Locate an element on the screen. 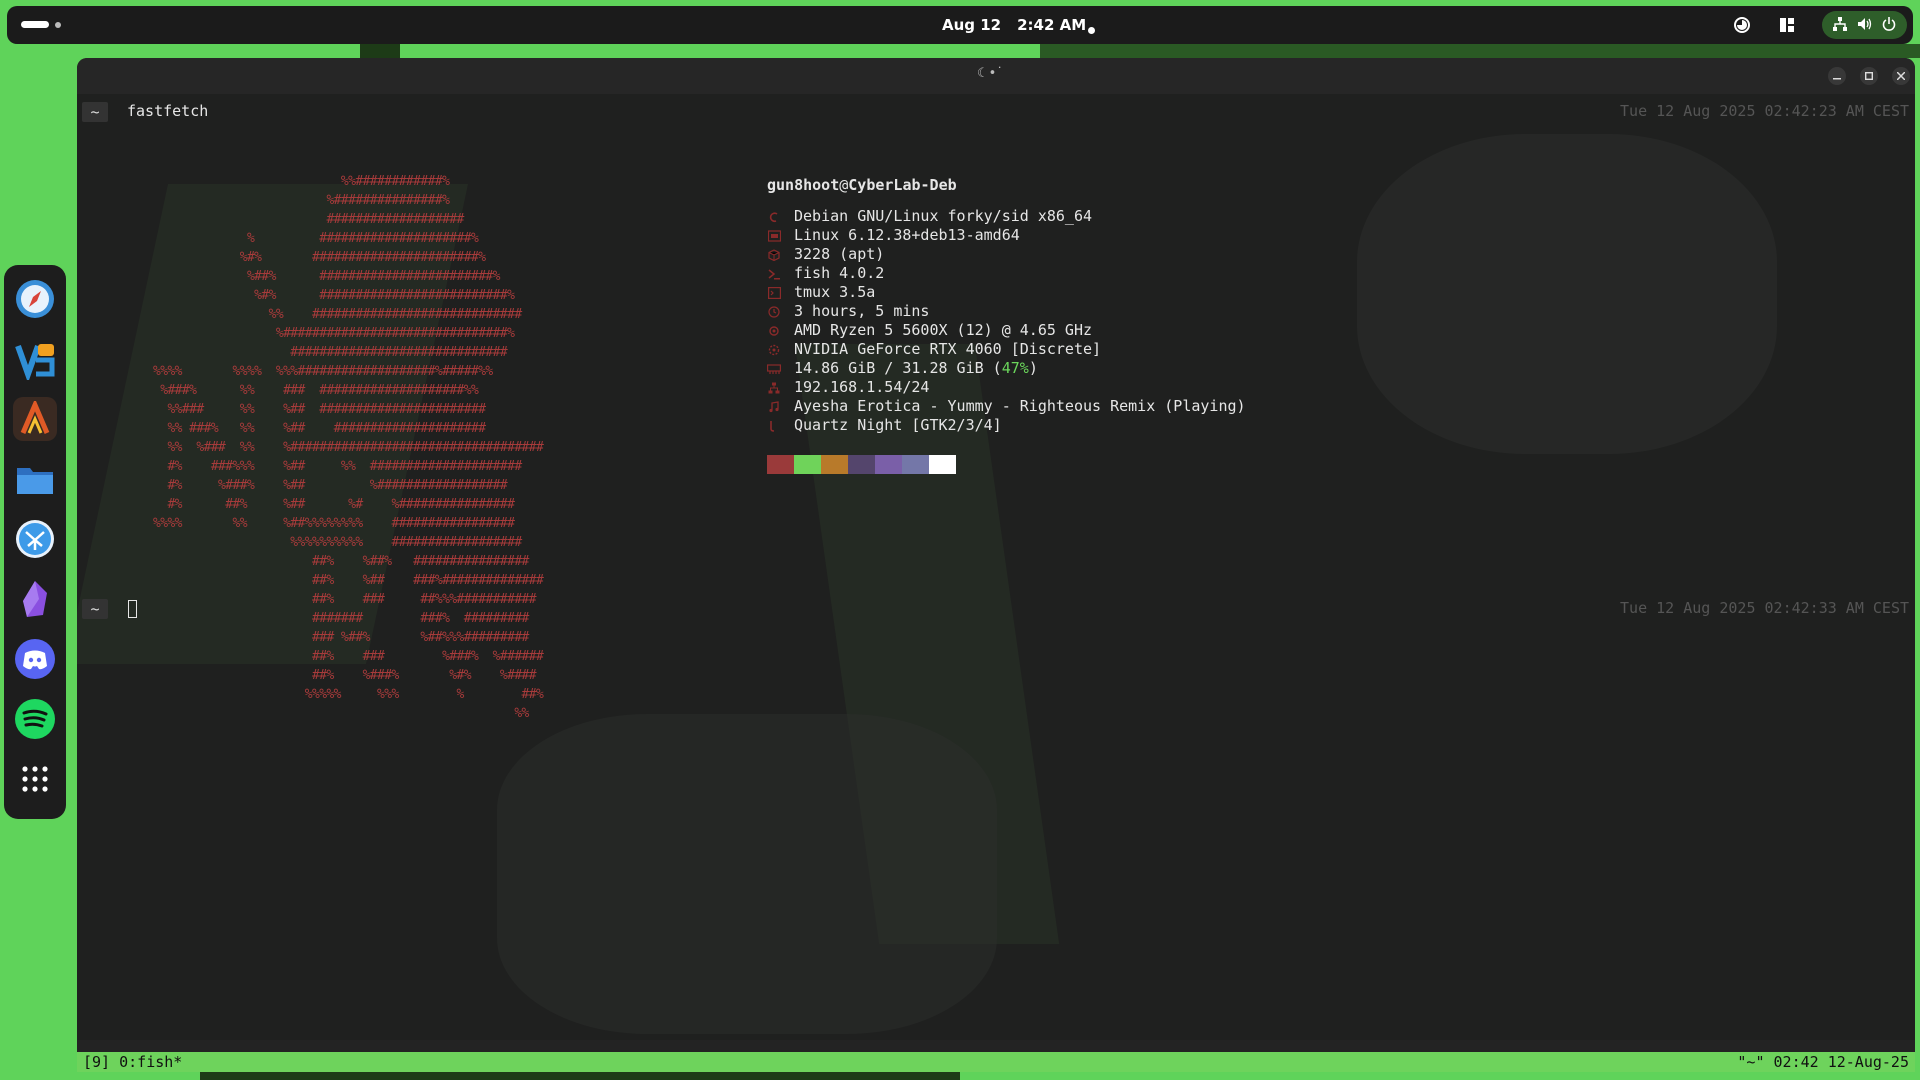 This screenshot has height=1080, width=1920. code-editor-icon is located at coordinates (35, 362).